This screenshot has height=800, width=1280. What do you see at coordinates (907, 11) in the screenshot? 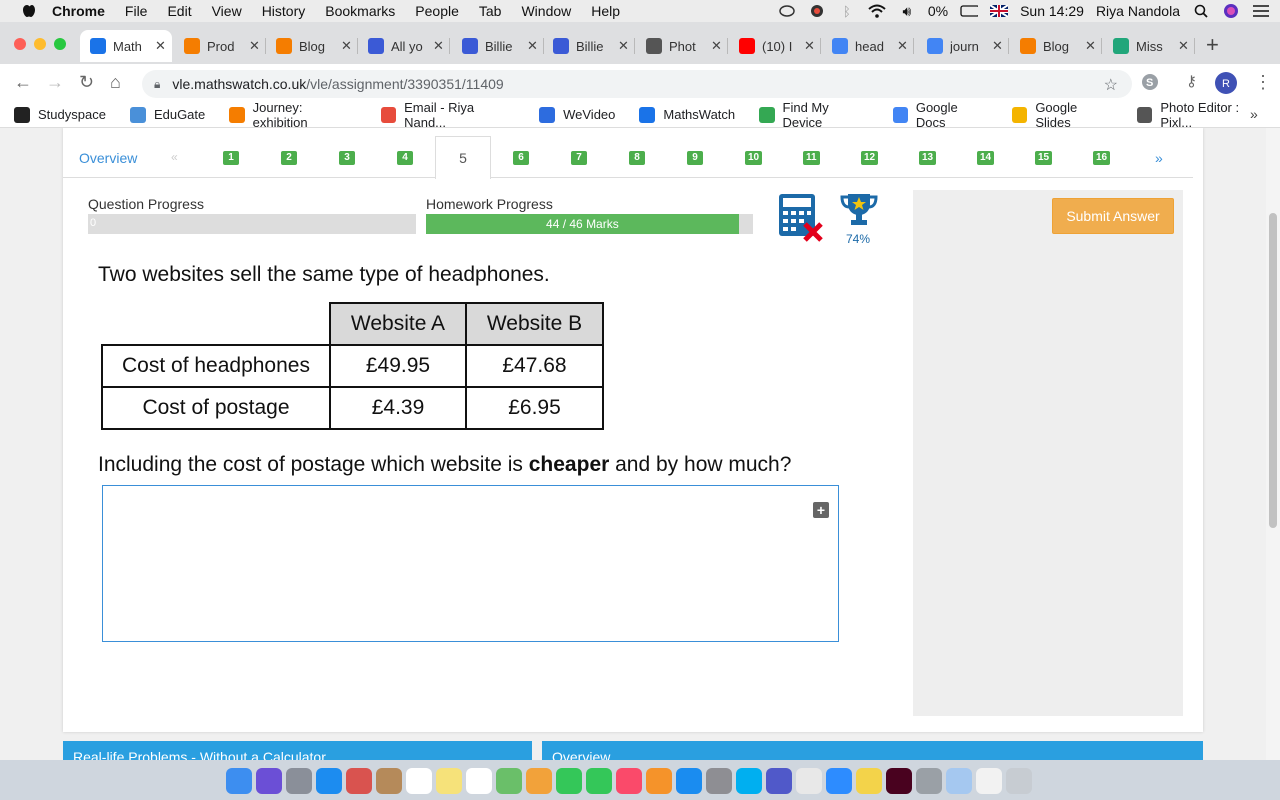
I see `volume-icon: 🔊︎` at bounding box center [907, 11].